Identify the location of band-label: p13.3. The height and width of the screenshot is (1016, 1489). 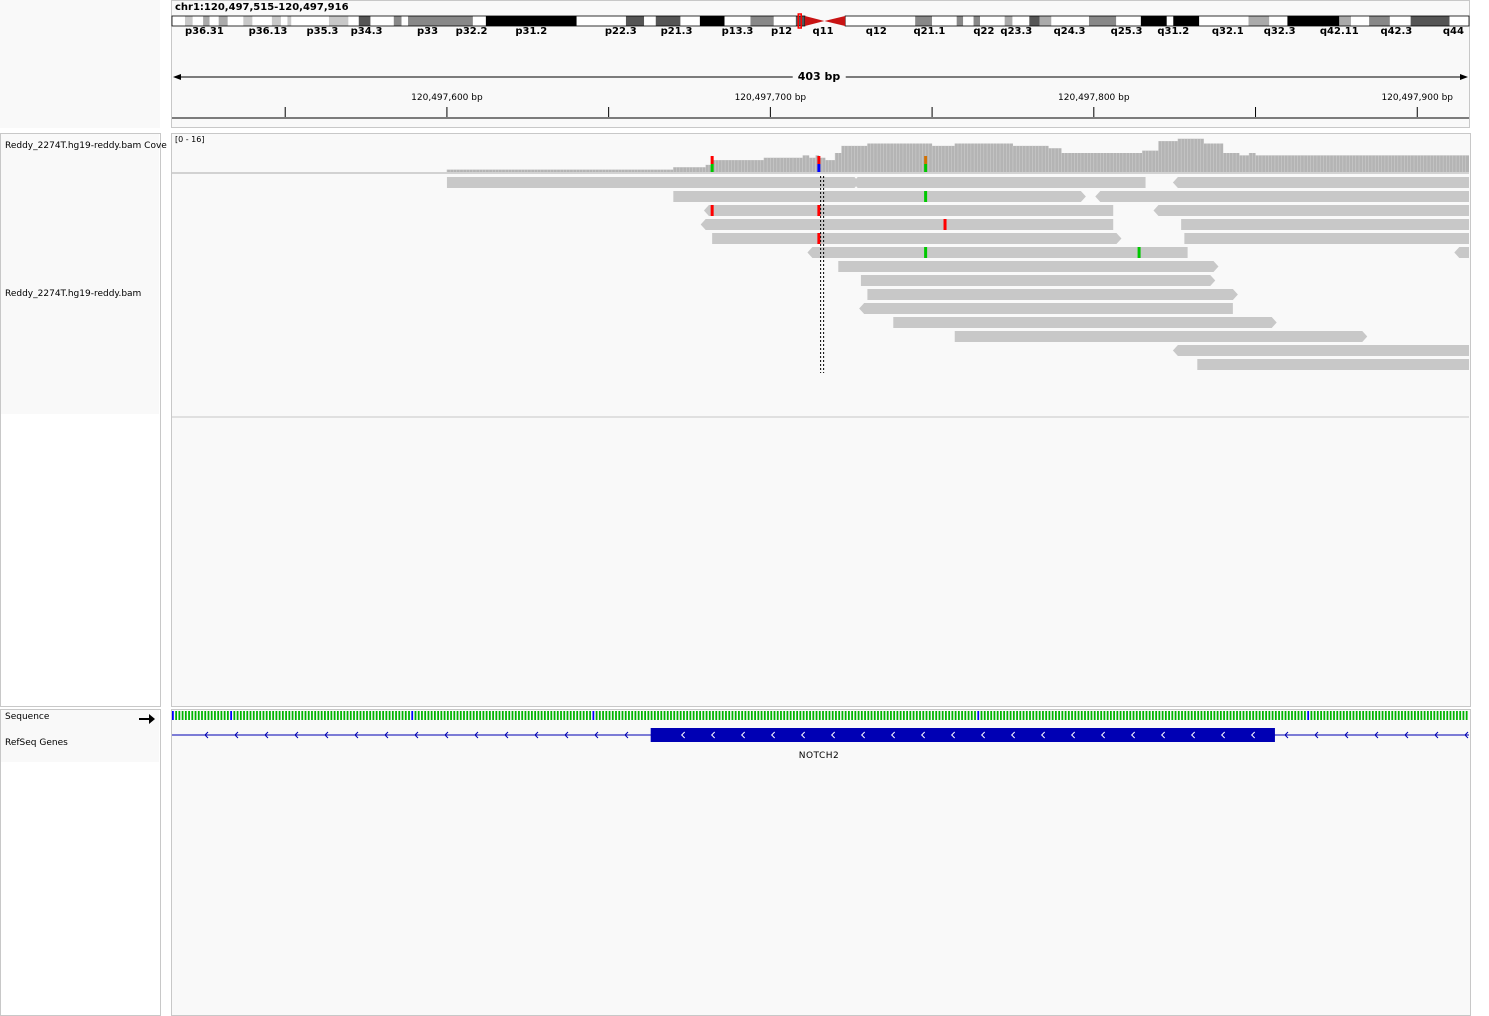
(737, 31).